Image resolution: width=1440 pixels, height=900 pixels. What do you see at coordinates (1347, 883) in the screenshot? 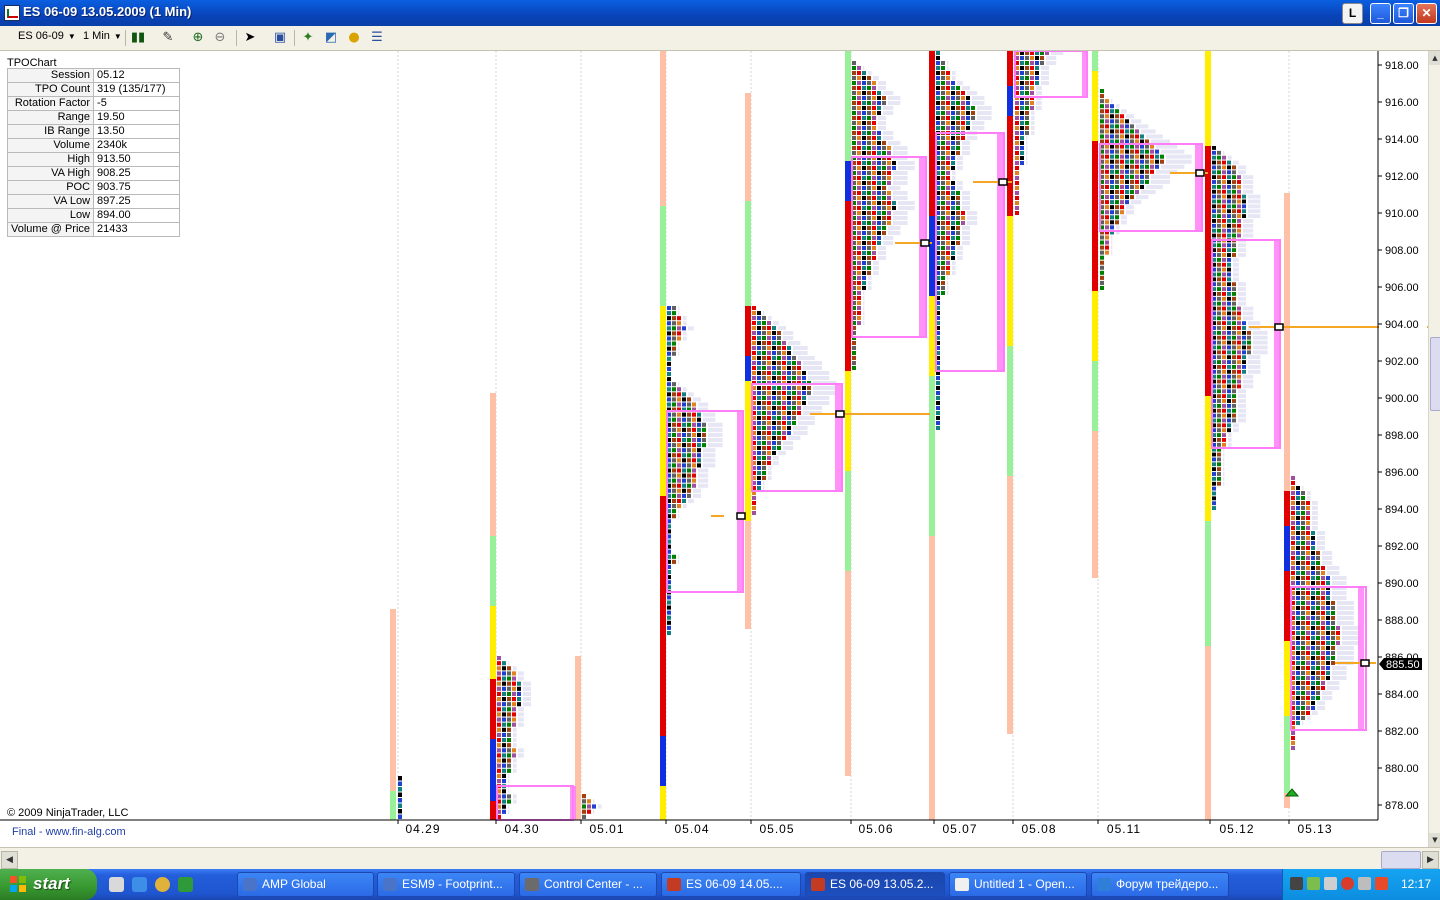
I see `antivirus-icon` at bounding box center [1347, 883].